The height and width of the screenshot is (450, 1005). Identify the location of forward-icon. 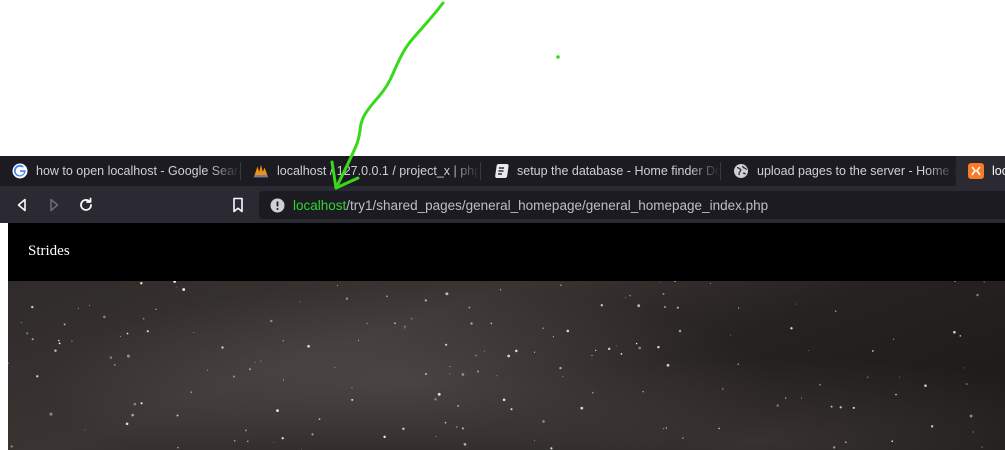
(54, 205).